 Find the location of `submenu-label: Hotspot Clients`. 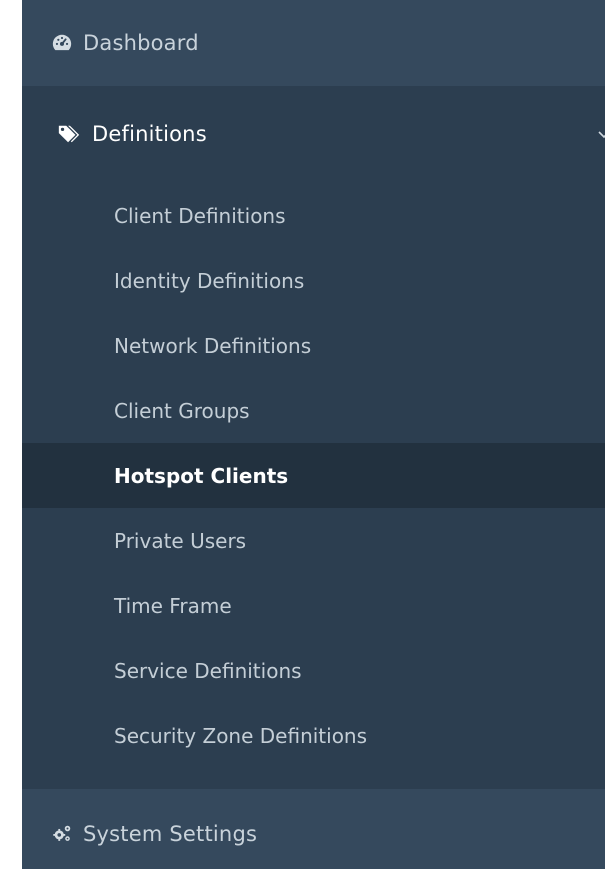

submenu-label: Hotspot Clients is located at coordinates (201, 475).